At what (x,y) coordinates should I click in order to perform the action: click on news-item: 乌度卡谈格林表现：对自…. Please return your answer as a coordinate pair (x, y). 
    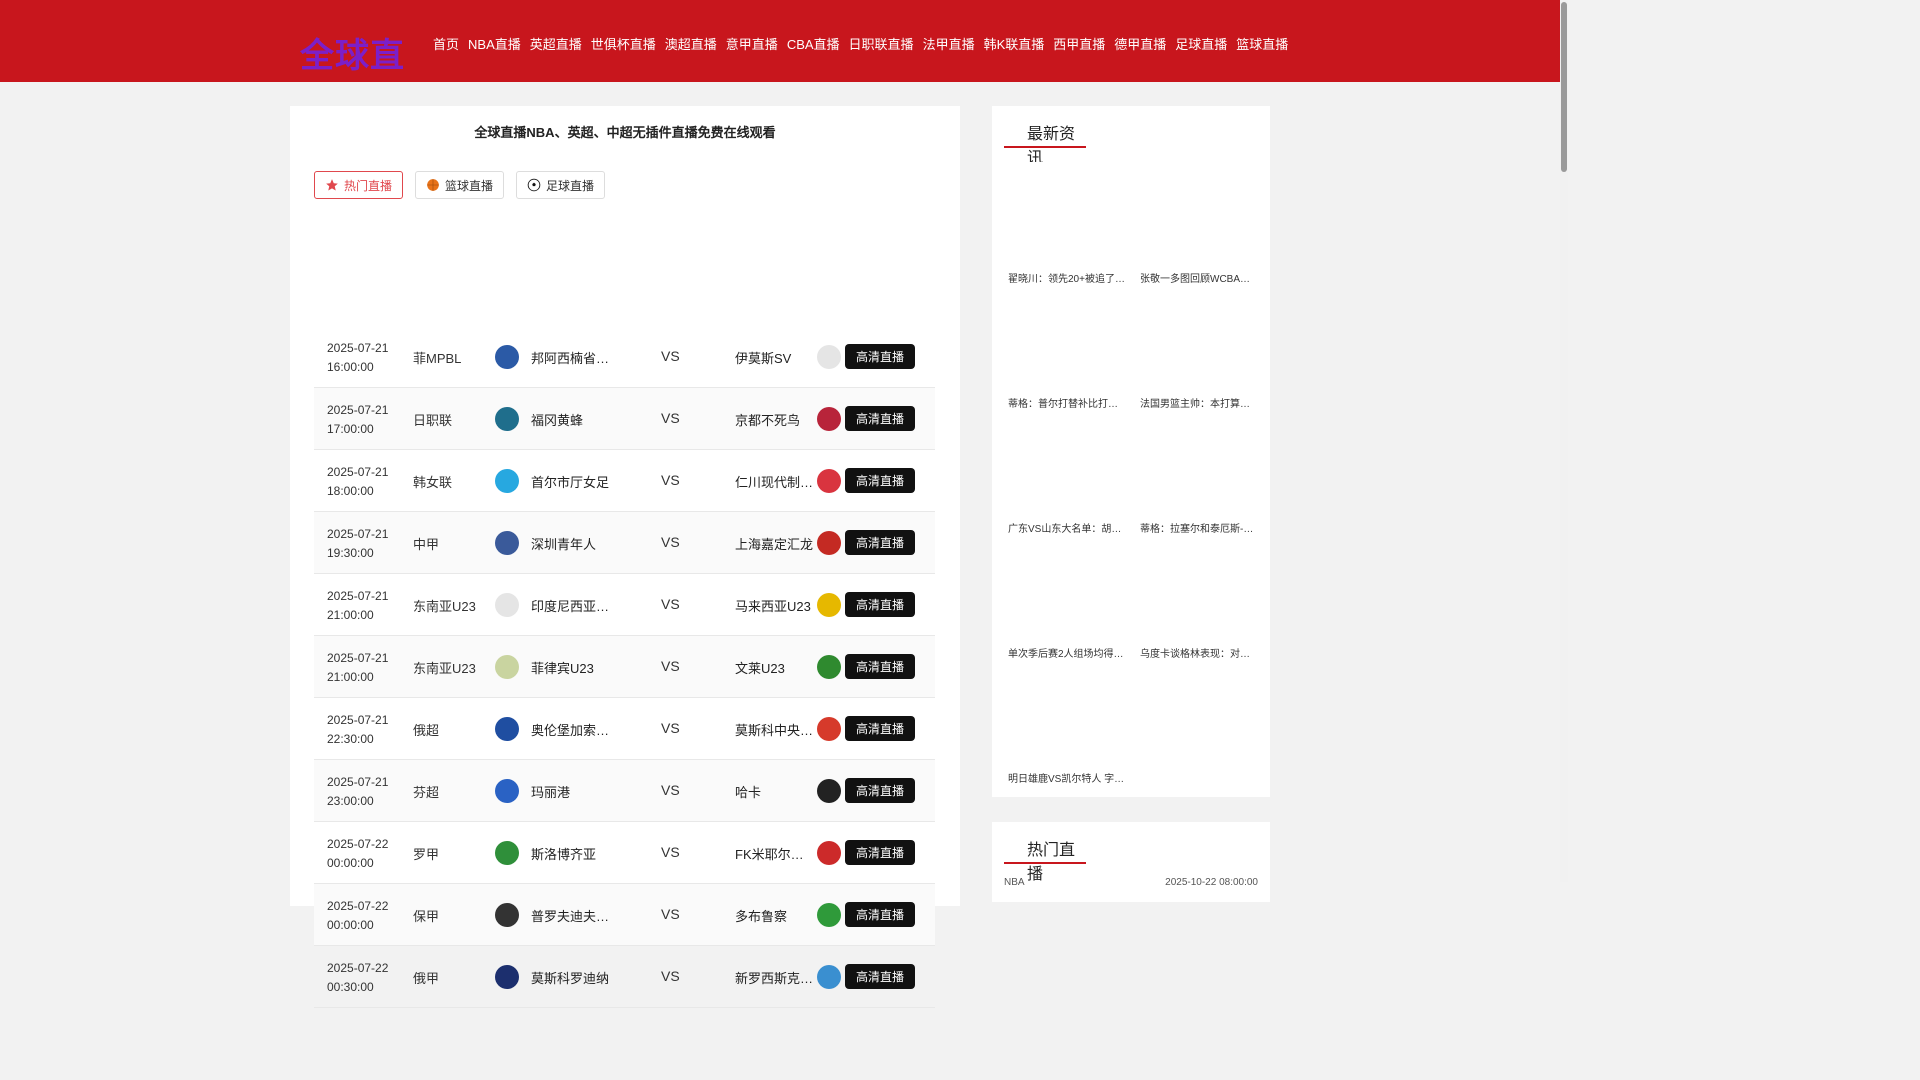
    Looking at the image, I should click on (1197, 599).